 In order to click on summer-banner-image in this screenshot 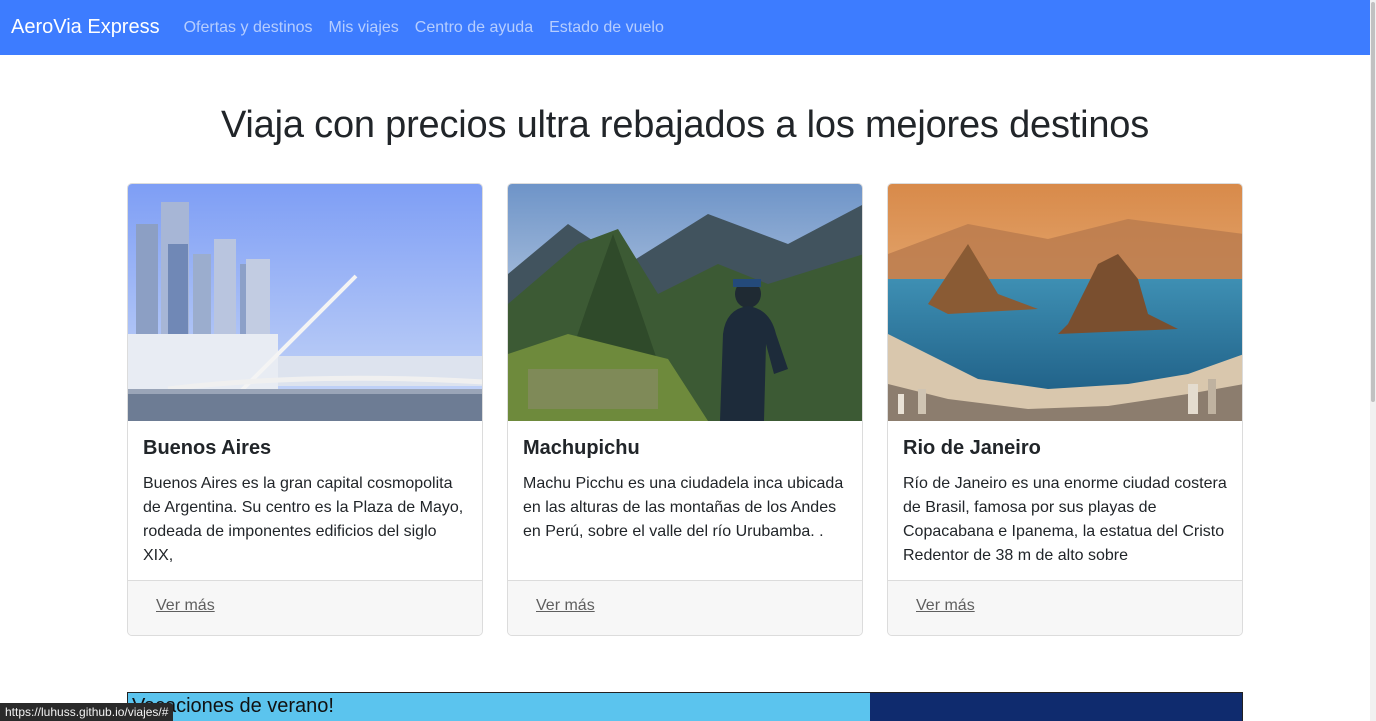, I will do `click(1056, 707)`.